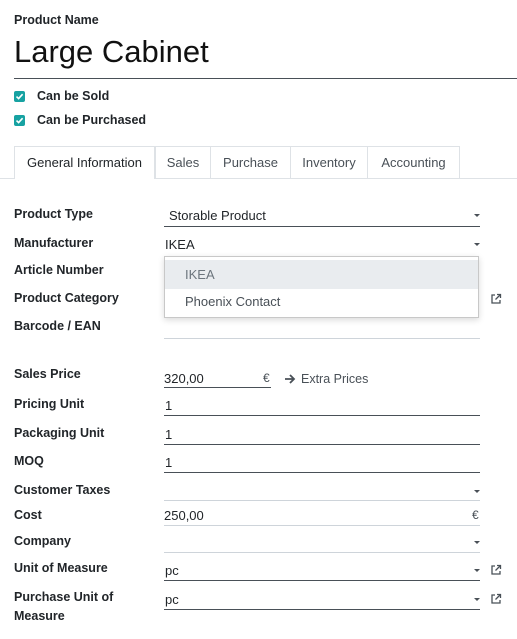  Describe the element at coordinates (111, 52) in the screenshot. I see `product-name-input: Large Cabinet` at that location.